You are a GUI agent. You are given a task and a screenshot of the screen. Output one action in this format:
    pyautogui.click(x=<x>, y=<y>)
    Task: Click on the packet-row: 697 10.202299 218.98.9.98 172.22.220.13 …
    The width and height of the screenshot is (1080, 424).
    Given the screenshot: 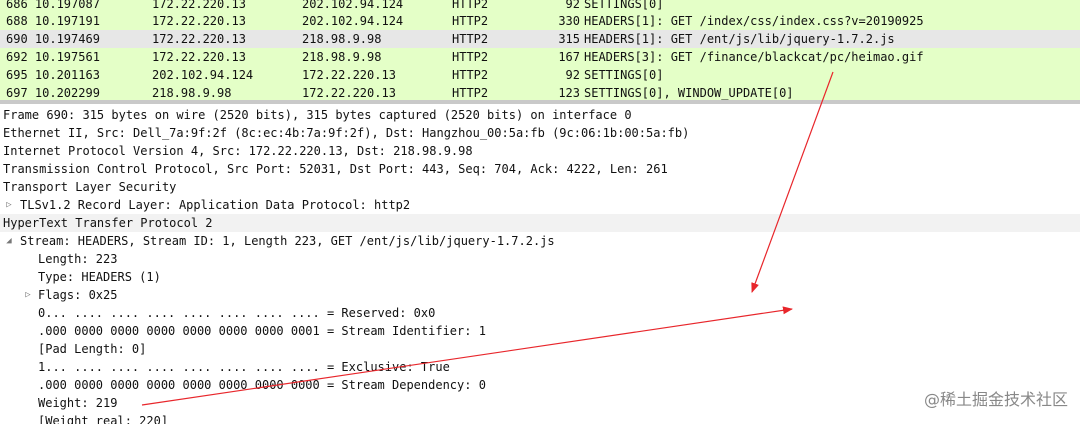 What is the action you would take?
    pyautogui.click(x=540, y=92)
    